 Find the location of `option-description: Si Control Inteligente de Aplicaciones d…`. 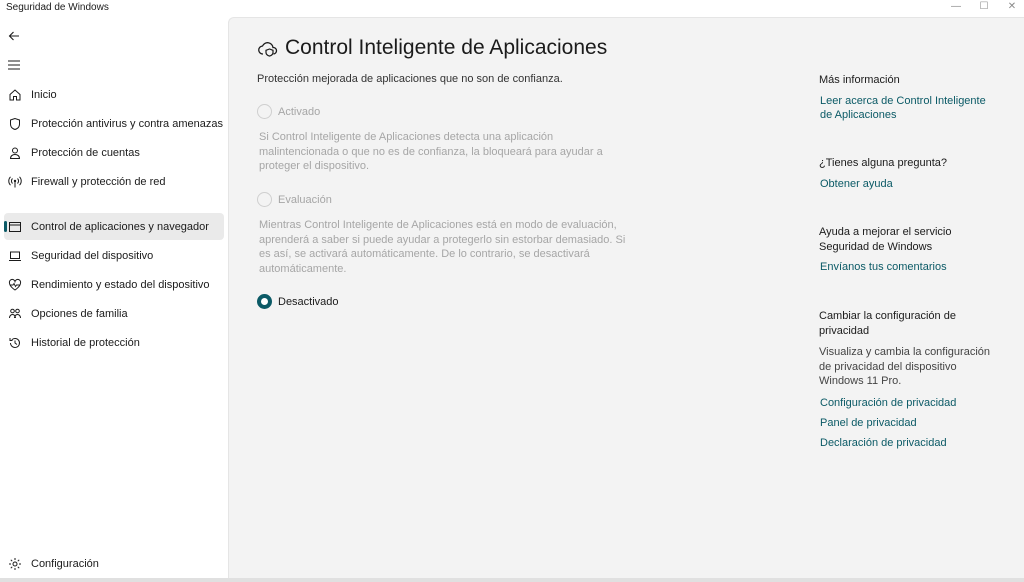

option-description: Si Control Inteligente de Aplicaciones d… is located at coordinates (431, 151).